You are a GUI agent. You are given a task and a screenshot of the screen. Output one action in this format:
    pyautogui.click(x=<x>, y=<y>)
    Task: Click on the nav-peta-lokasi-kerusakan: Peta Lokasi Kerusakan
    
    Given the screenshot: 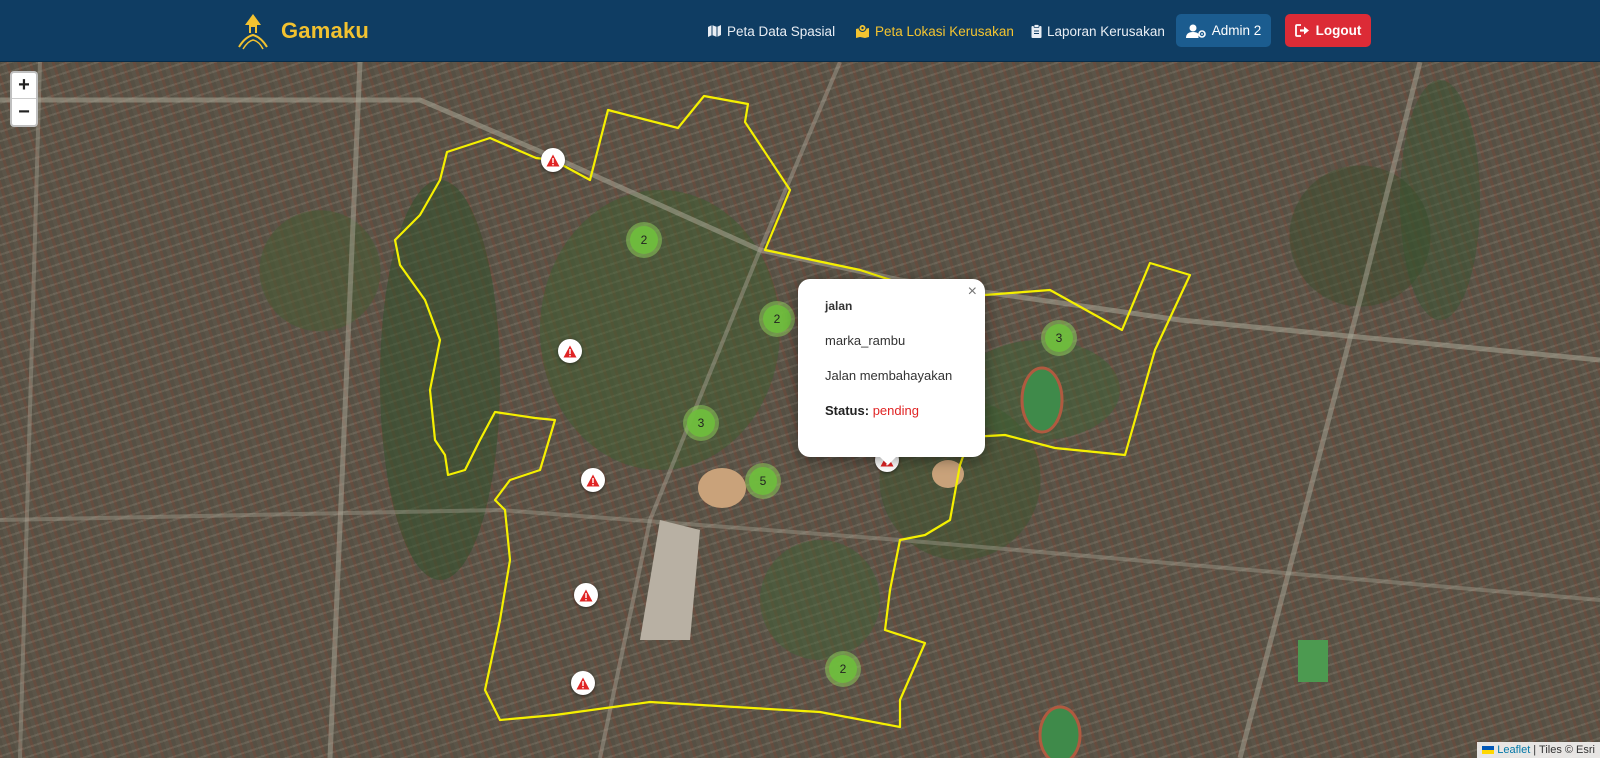 What is the action you would take?
    pyautogui.click(x=934, y=31)
    